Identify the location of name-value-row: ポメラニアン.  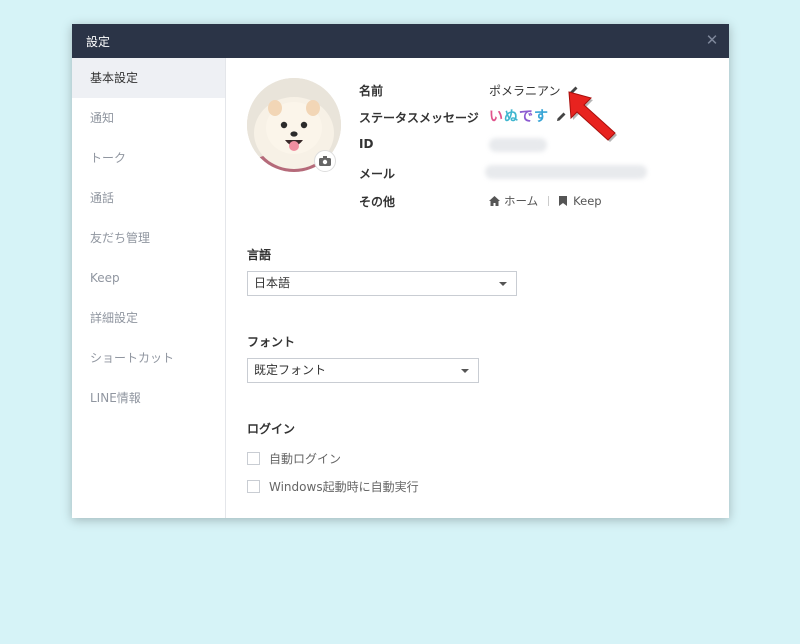
(534, 90).